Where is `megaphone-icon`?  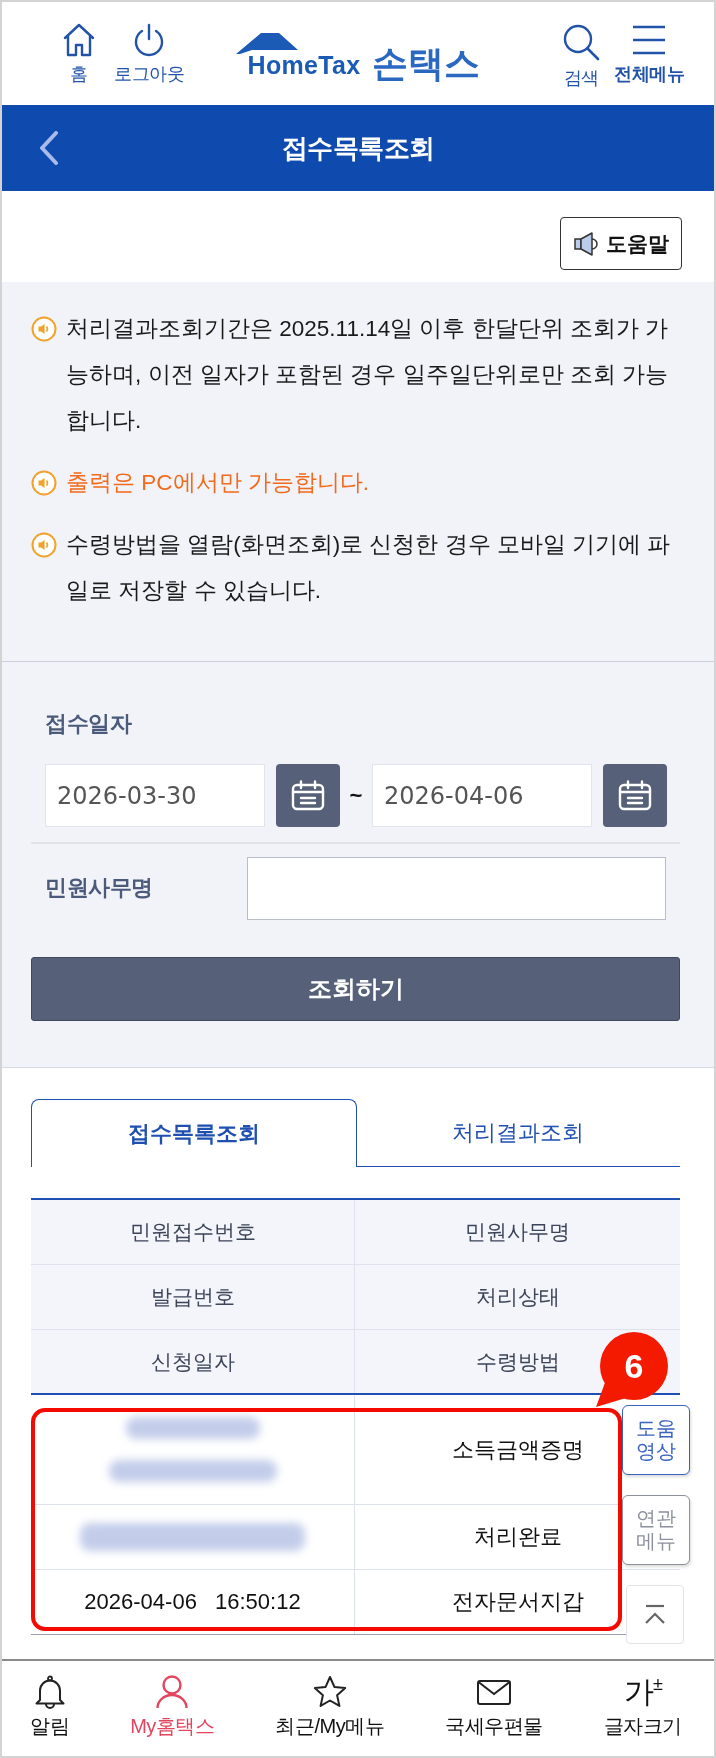 megaphone-icon is located at coordinates (587, 243).